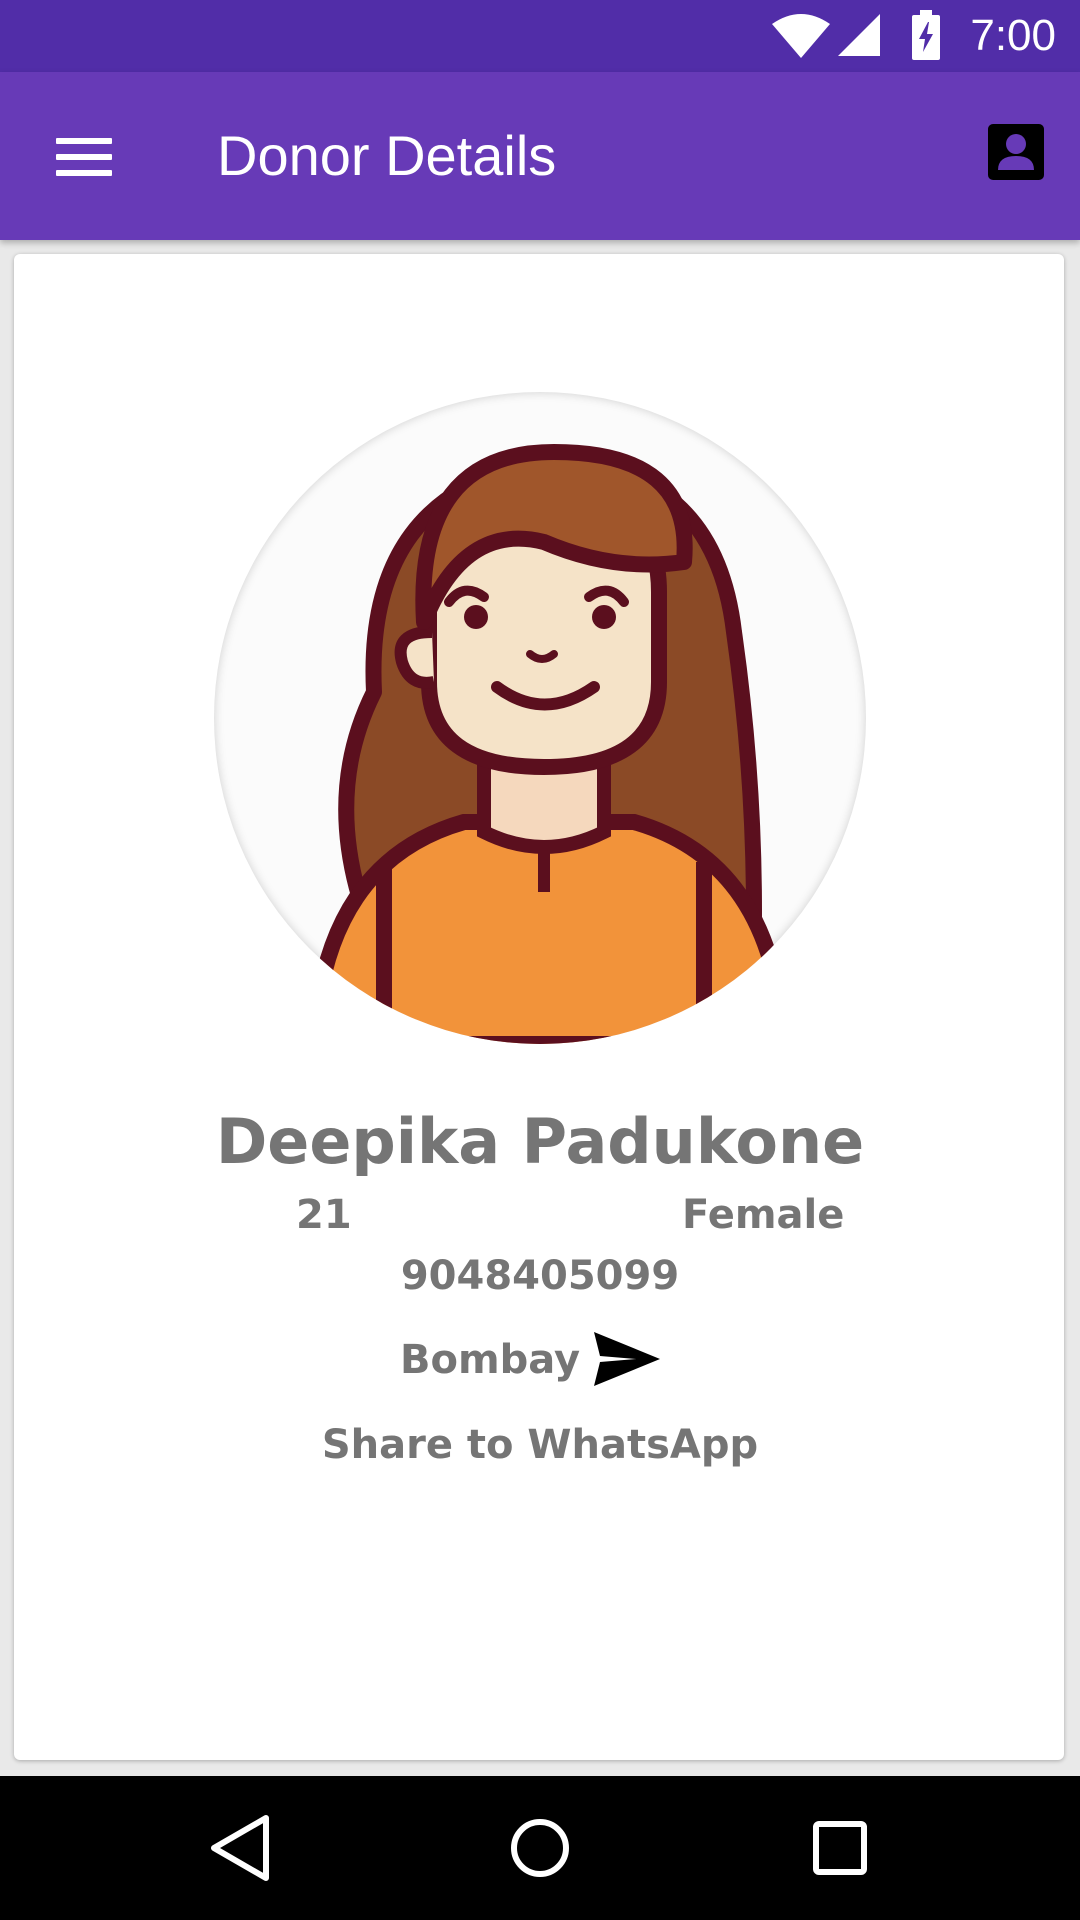 Image resolution: width=1080 pixels, height=1920 pixels. What do you see at coordinates (626, 1359) in the screenshot?
I see `send-icon` at bounding box center [626, 1359].